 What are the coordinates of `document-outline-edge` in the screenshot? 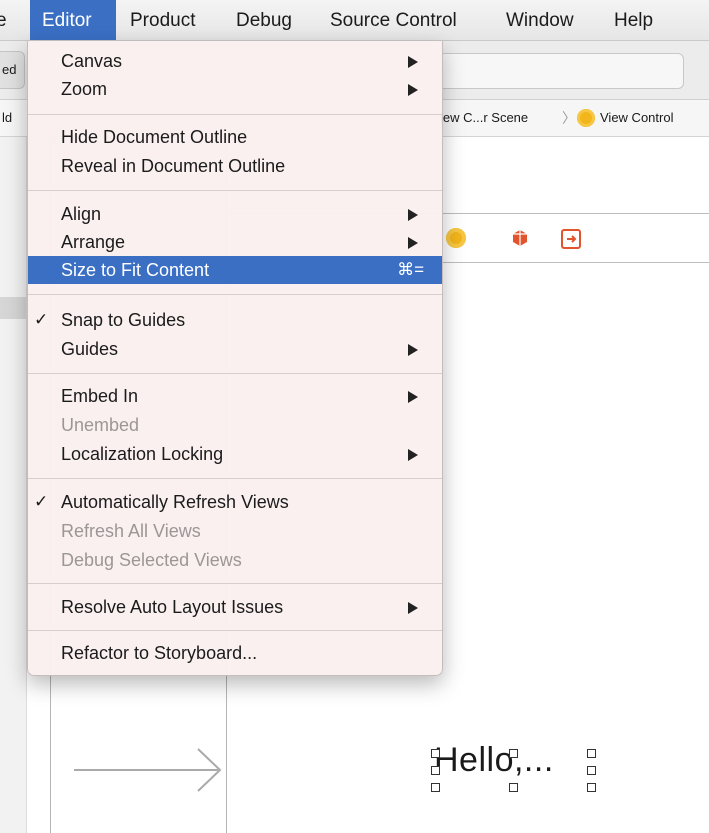 It's located at (13, 485).